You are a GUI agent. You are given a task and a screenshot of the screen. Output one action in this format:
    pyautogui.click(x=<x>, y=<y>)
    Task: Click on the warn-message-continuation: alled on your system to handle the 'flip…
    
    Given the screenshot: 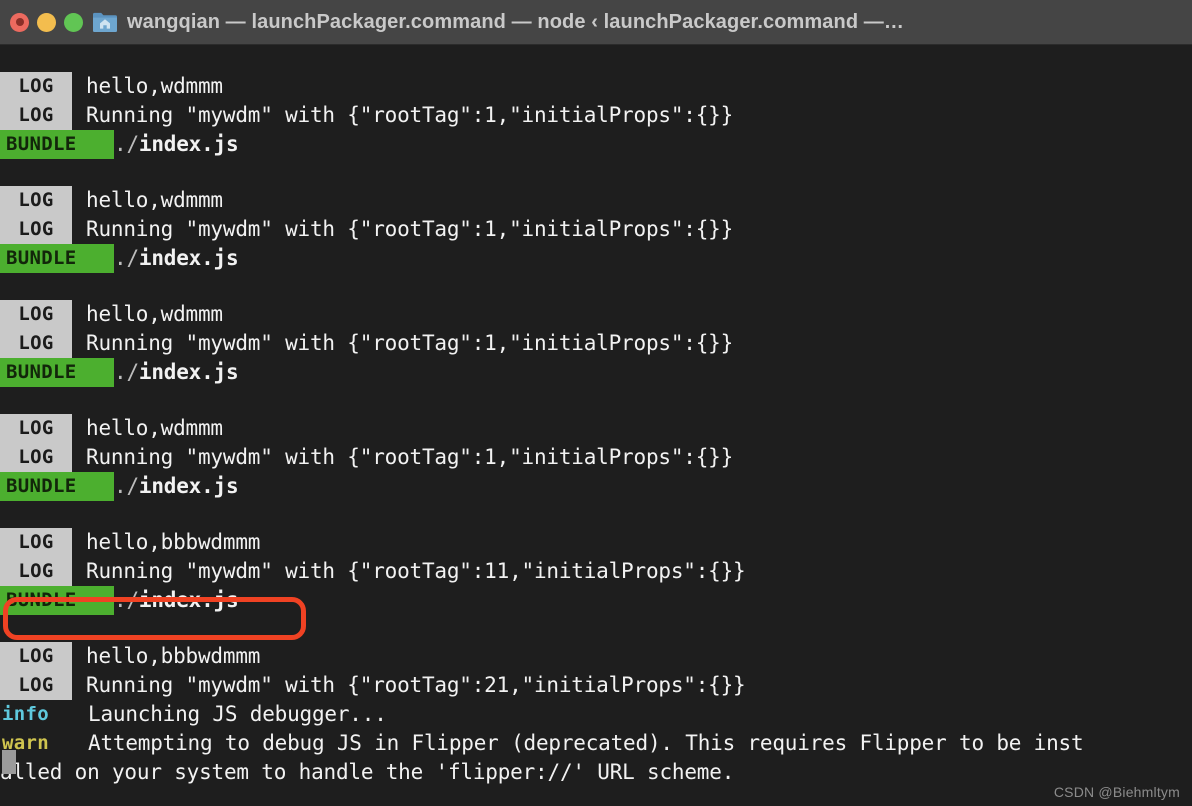 What is the action you would take?
    pyautogui.click(x=367, y=772)
    